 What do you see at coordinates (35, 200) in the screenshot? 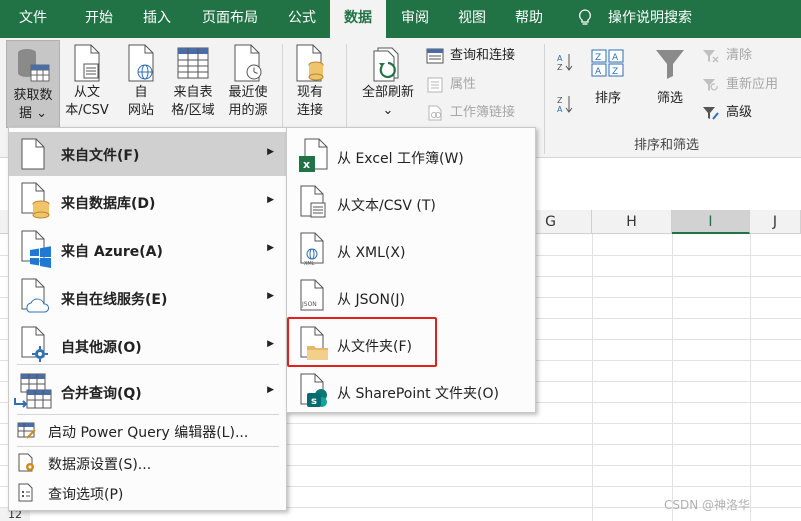
I see `database-file-icon` at bounding box center [35, 200].